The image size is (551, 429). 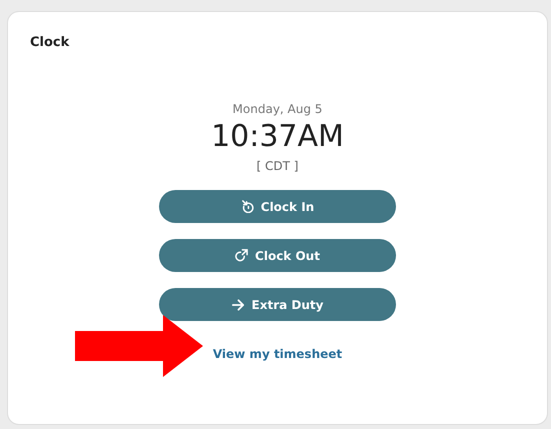 What do you see at coordinates (238, 304) in the screenshot?
I see `arrow-right-icon` at bounding box center [238, 304].